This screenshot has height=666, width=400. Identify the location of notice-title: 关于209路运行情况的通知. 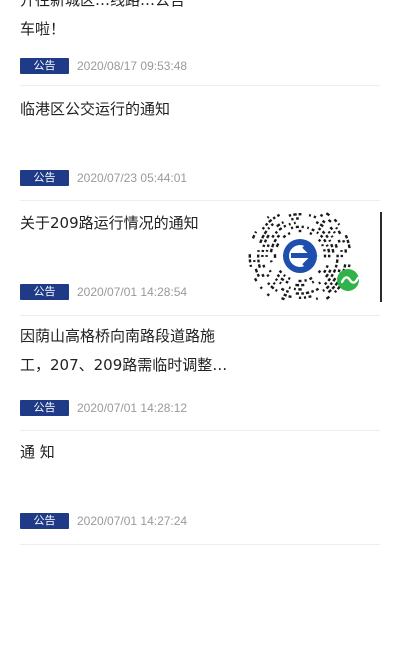
(109, 223).